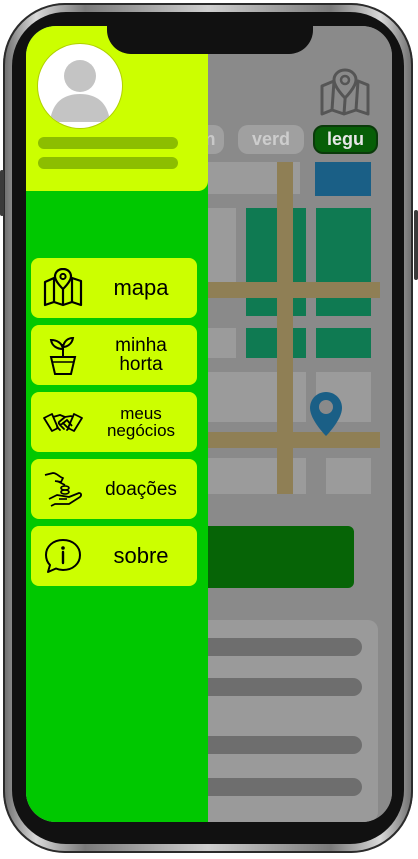 The image size is (418, 859). Describe the element at coordinates (108, 143) in the screenshot. I see `profile-name-placeholder` at that location.